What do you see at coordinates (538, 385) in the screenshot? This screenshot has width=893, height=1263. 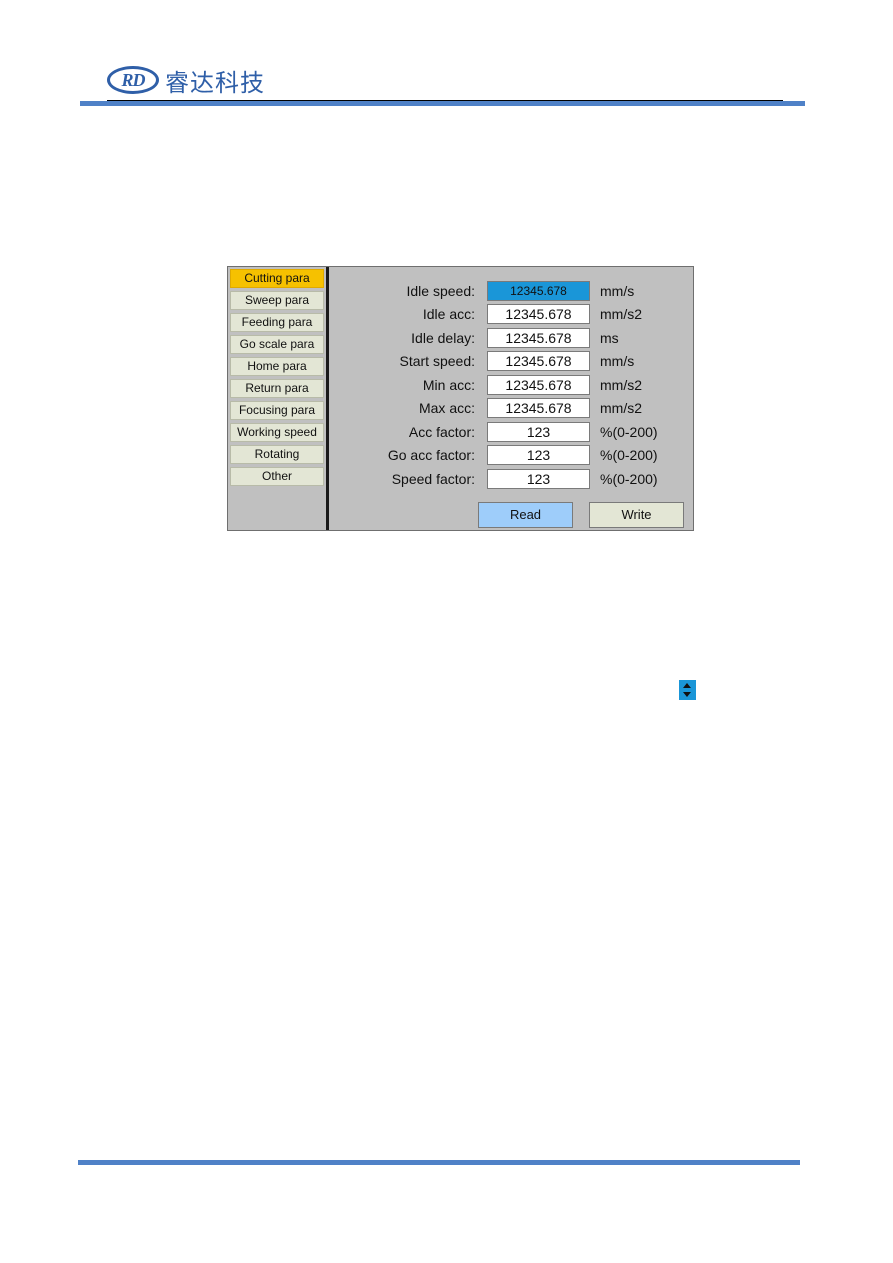 I see `min-acc-input: 12345.678` at bounding box center [538, 385].